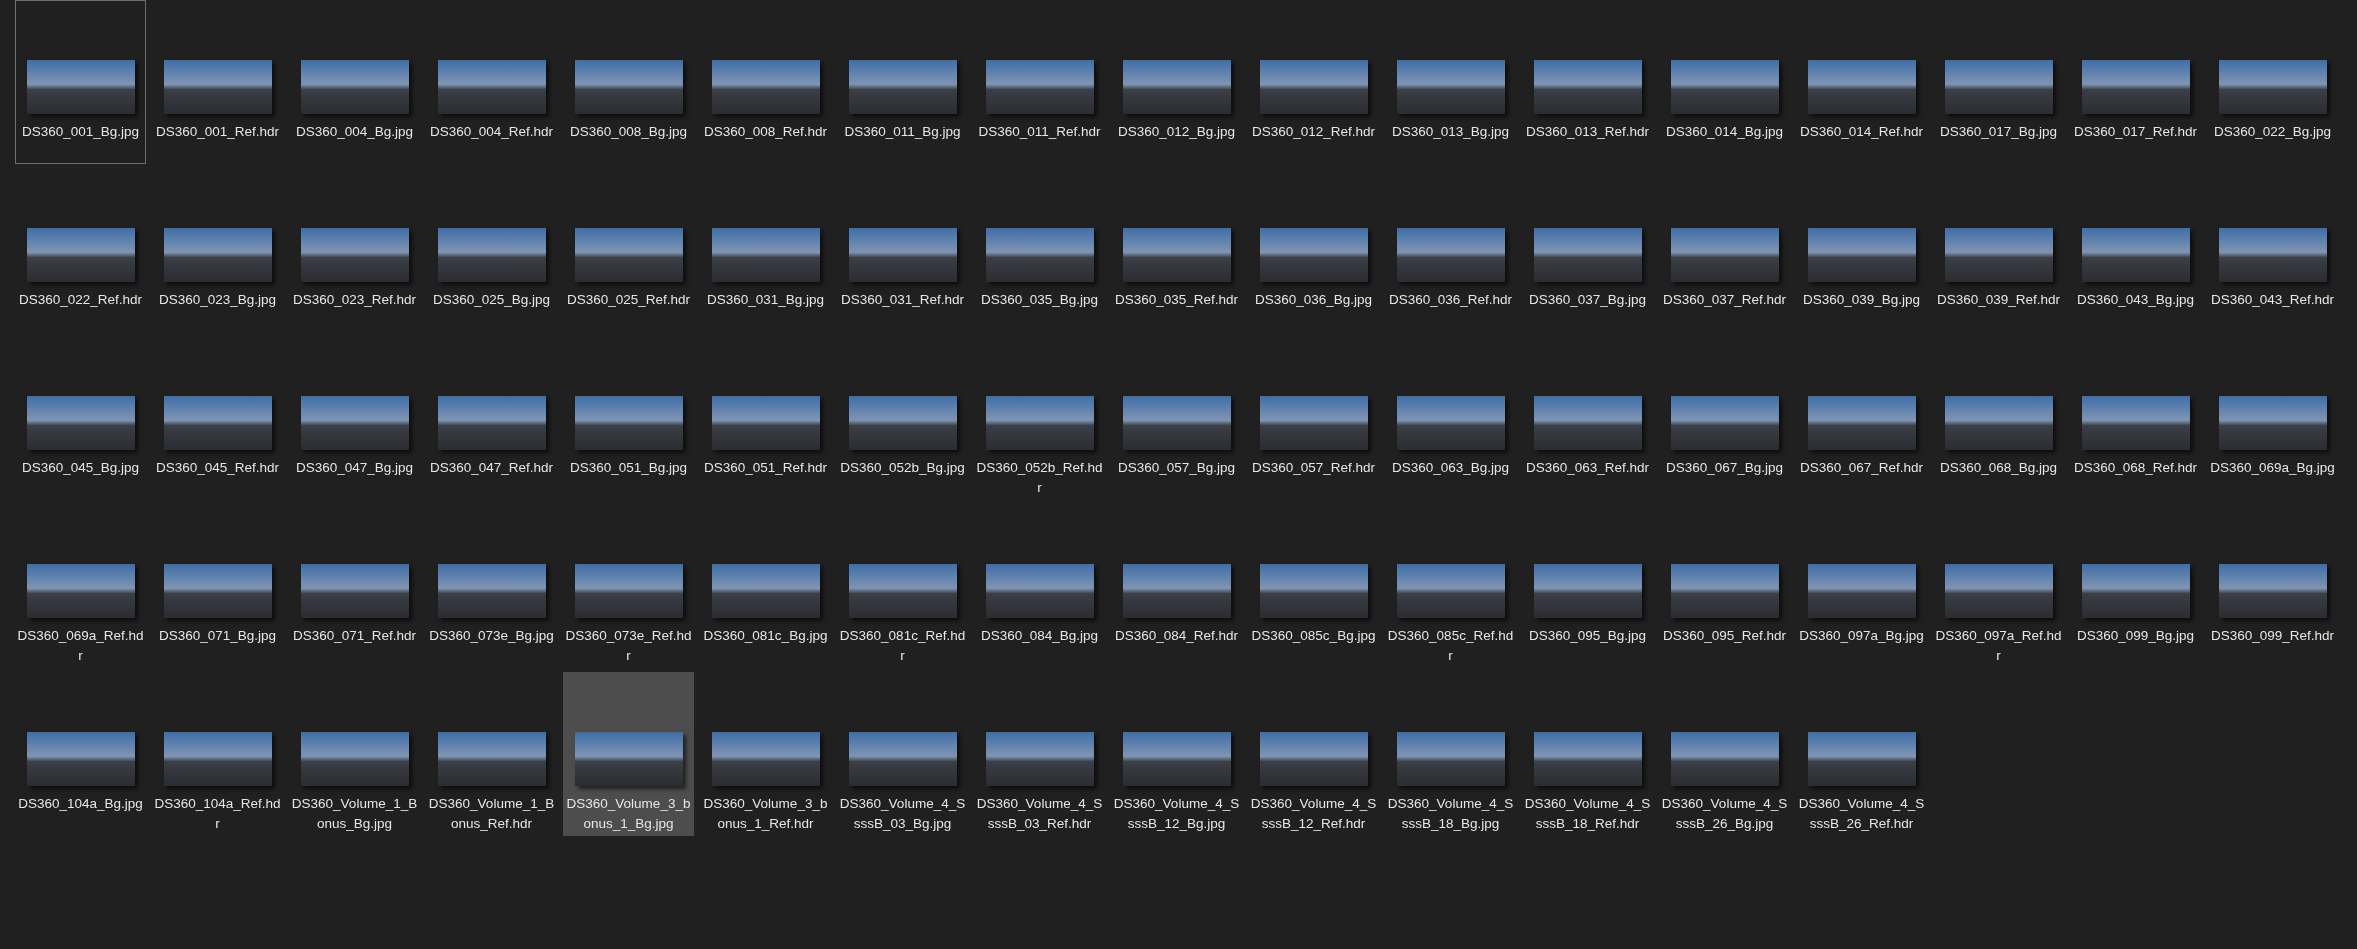 This screenshot has width=2357, height=949. I want to click on file-item: DS360_022_Bg.jpg, so click(2272, 82).